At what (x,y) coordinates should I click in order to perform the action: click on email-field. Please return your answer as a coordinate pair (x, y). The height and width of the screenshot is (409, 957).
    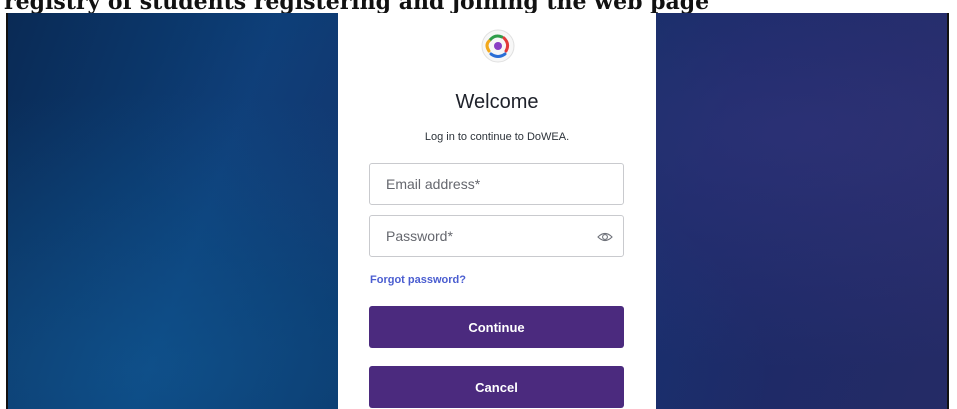
    Looking at the image, I should click on (496, 184).